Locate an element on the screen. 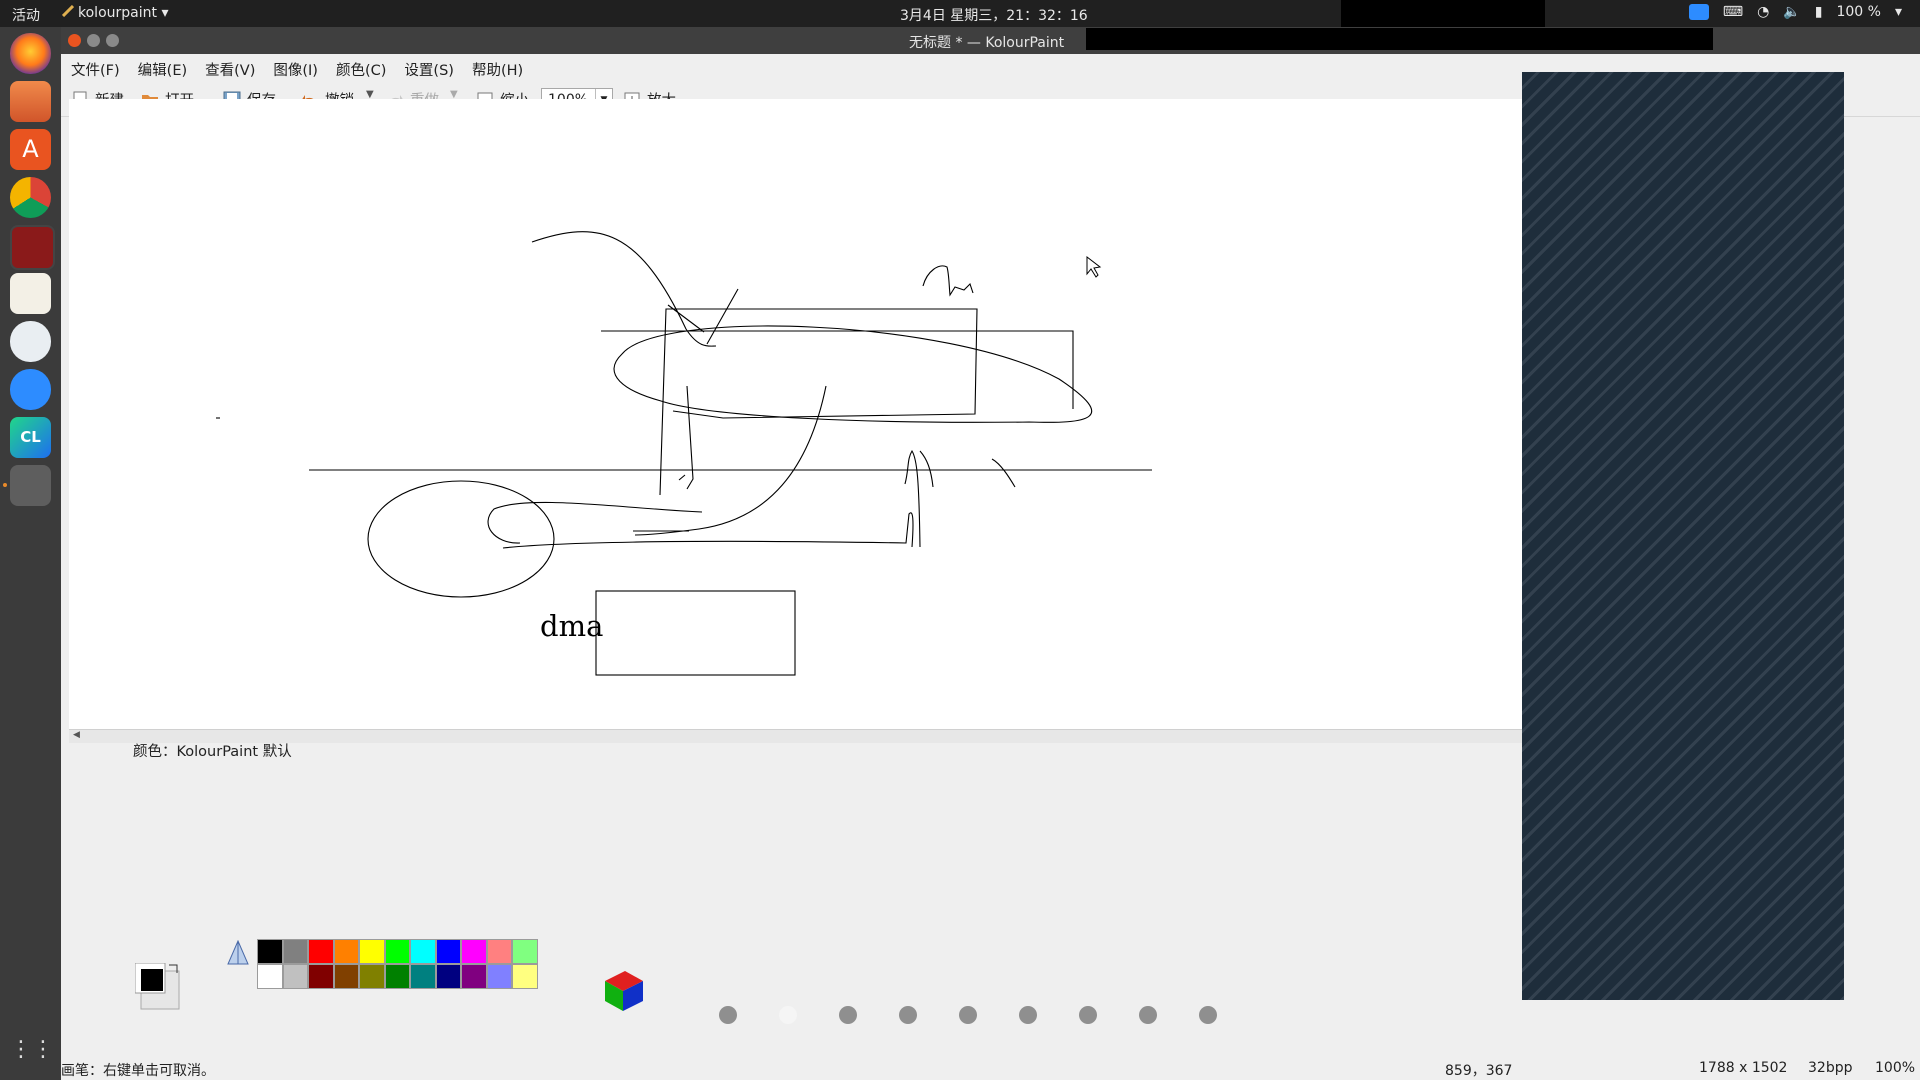  zoom-app-icon is located at coordinates (30, 389).